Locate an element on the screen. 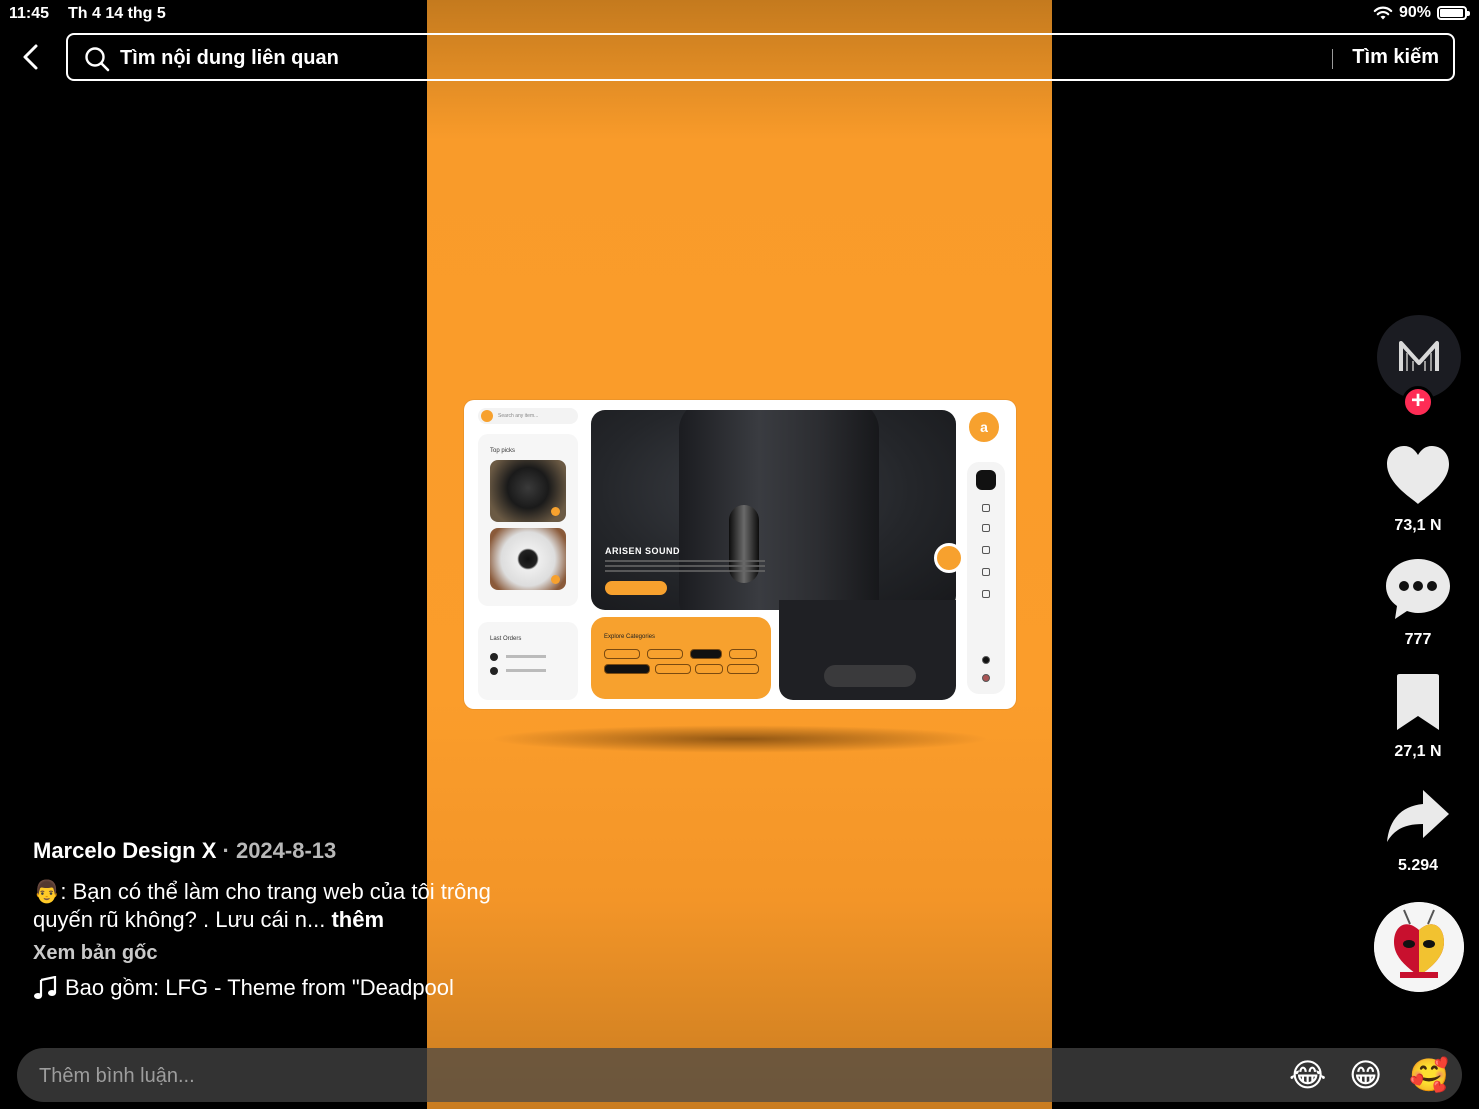  share-arrow-icon is located at coordinates (1418, 816).